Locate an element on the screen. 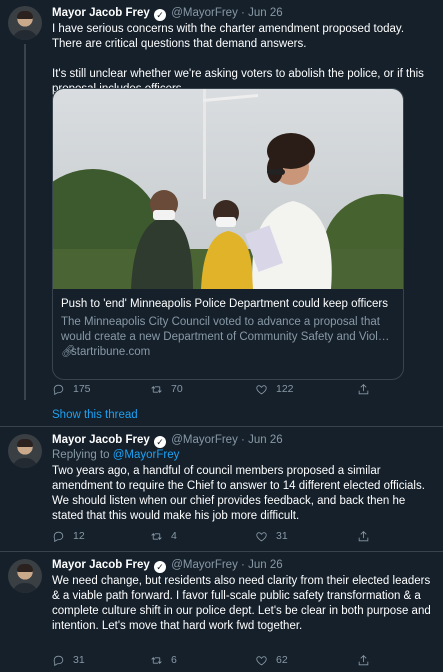 The width and height of the screenshot is (443, 672). reply-count: 12 is located at coordinates (79, 535).